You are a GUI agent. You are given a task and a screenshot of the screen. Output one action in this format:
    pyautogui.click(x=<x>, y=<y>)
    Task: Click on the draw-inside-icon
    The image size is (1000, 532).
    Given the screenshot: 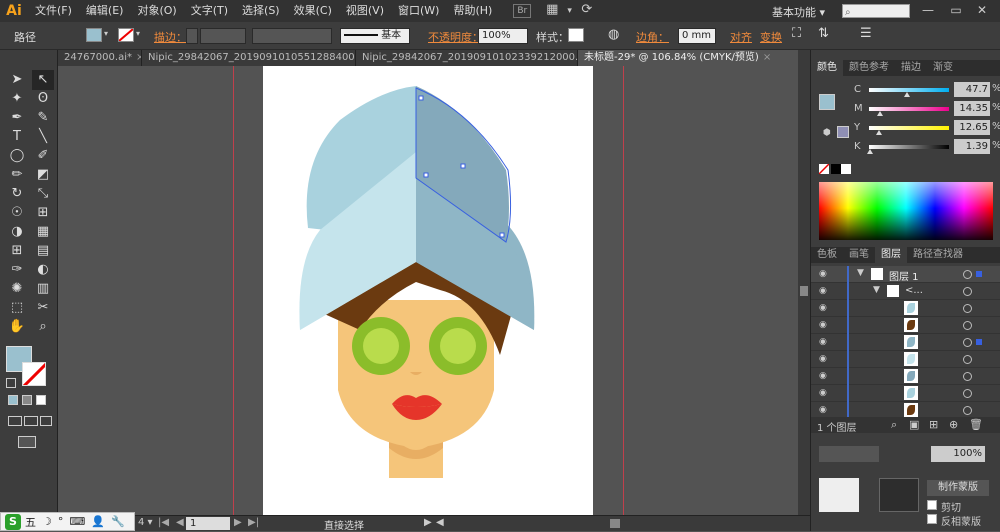 What is the action you would take?
    pyautogui.click(x=46, y=421)
    